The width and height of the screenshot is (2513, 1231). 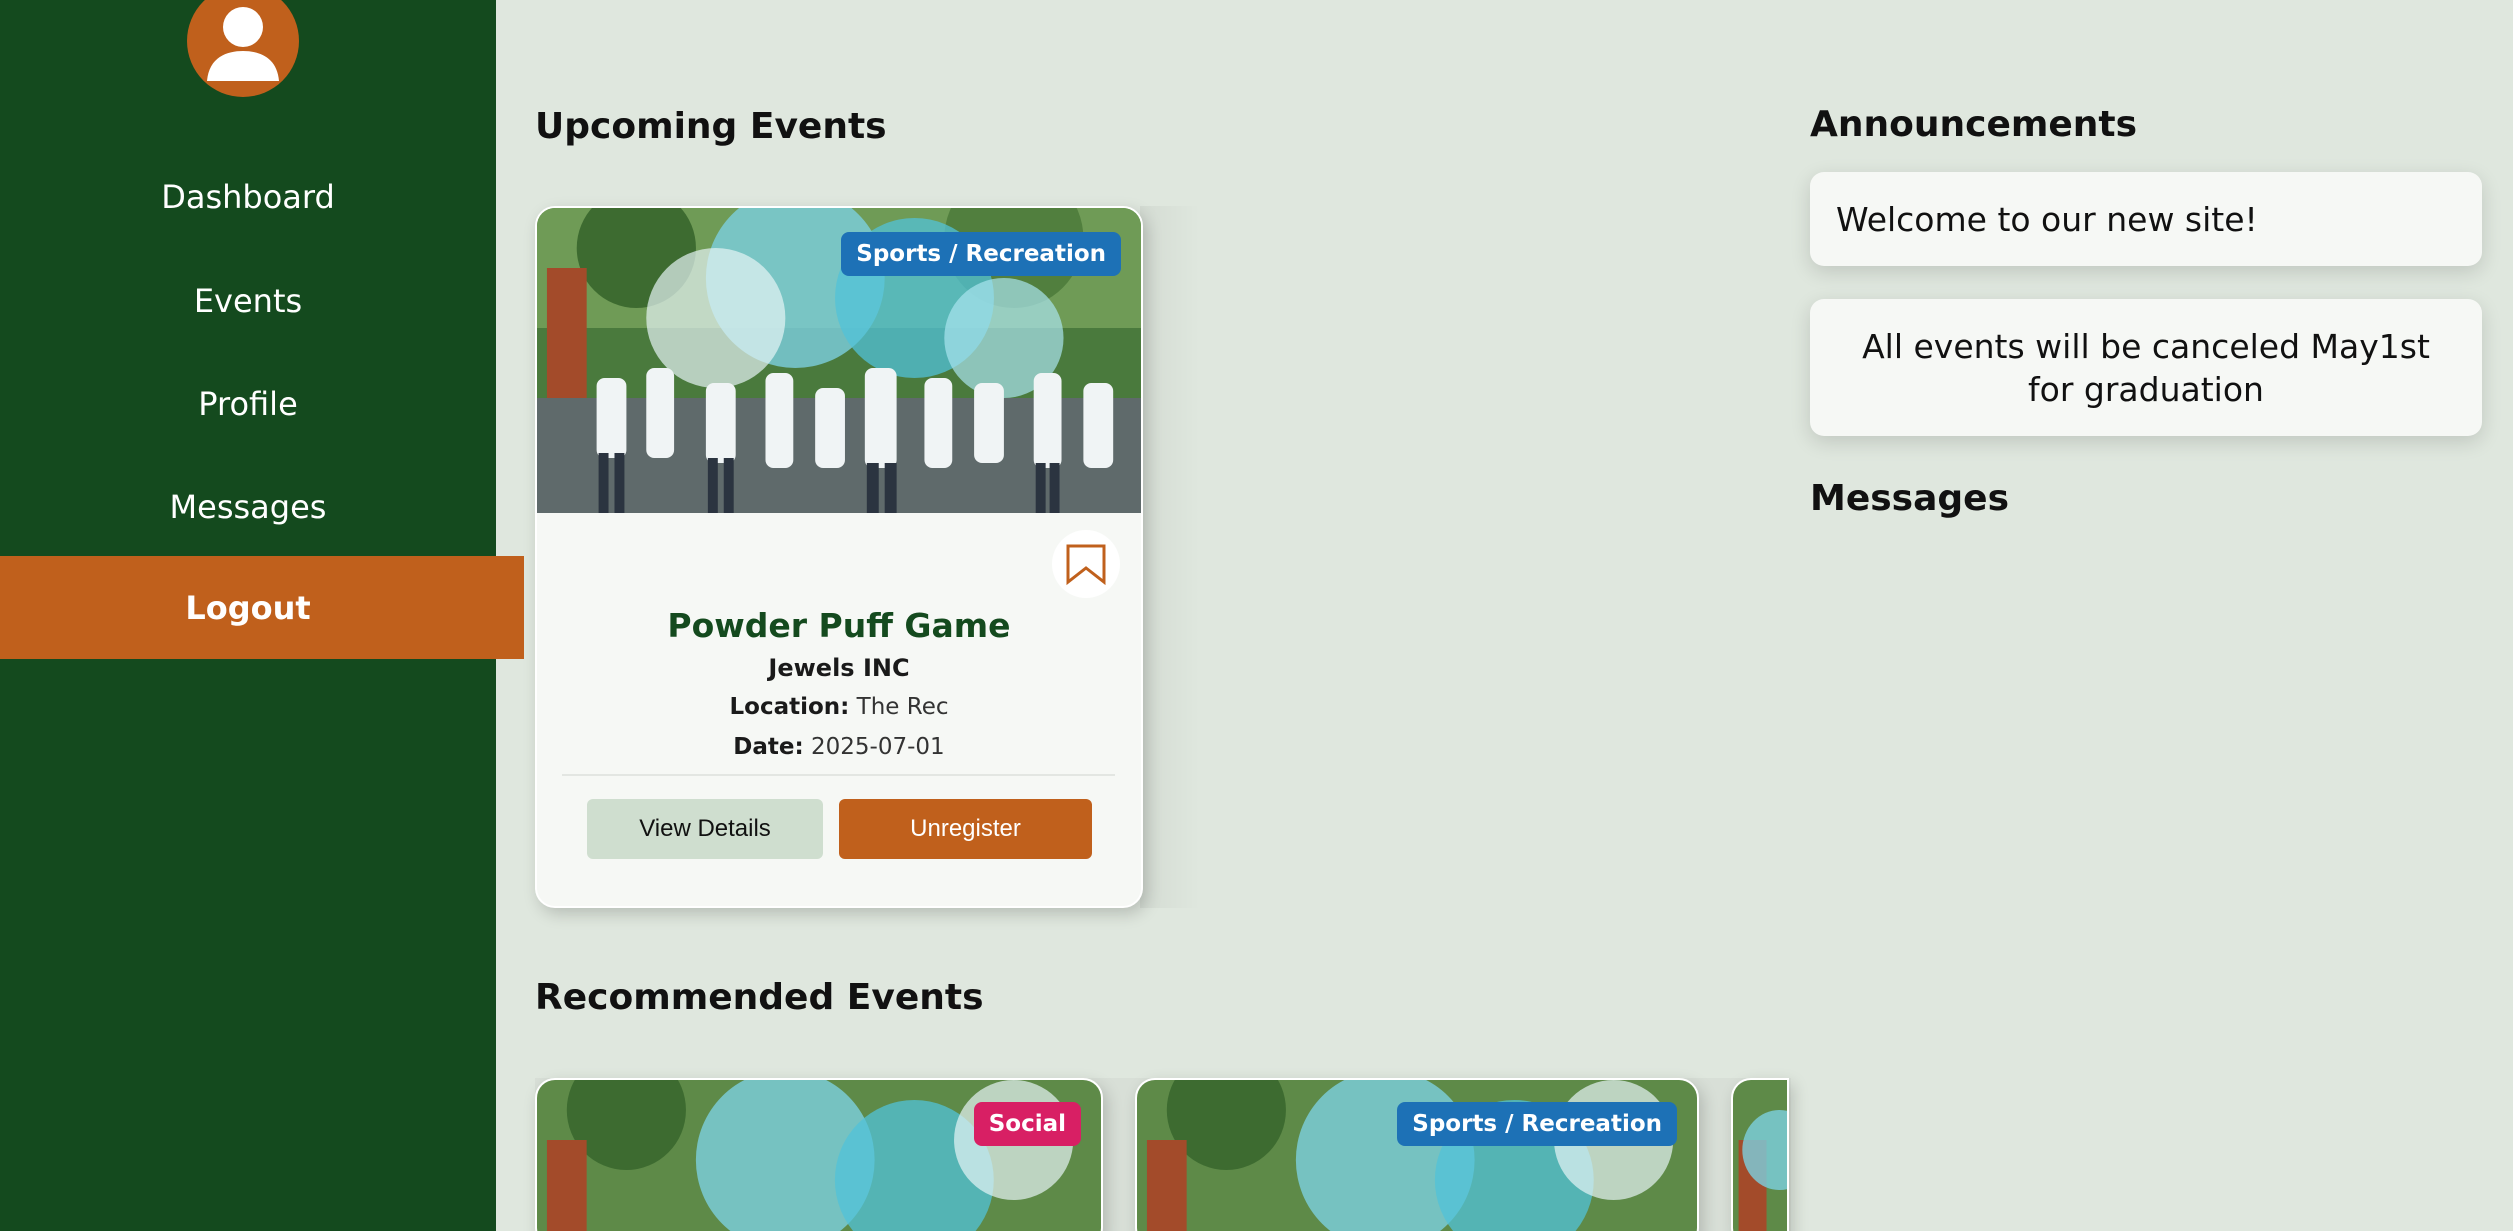 What do you see at coordinates (705, 829) in the screenshot?
I see `view-details-button: View Details` at bounding box center [705, 829].